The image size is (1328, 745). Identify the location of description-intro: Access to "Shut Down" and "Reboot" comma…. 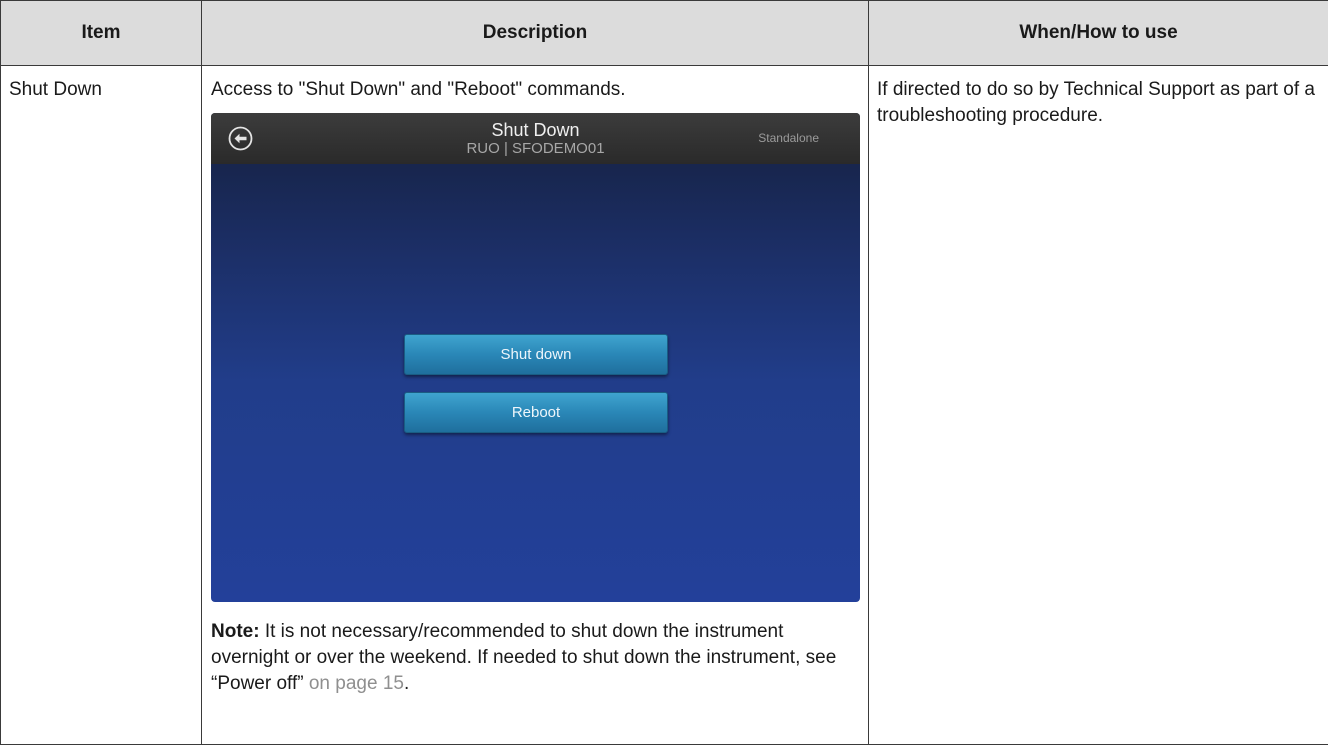
(418, 89).